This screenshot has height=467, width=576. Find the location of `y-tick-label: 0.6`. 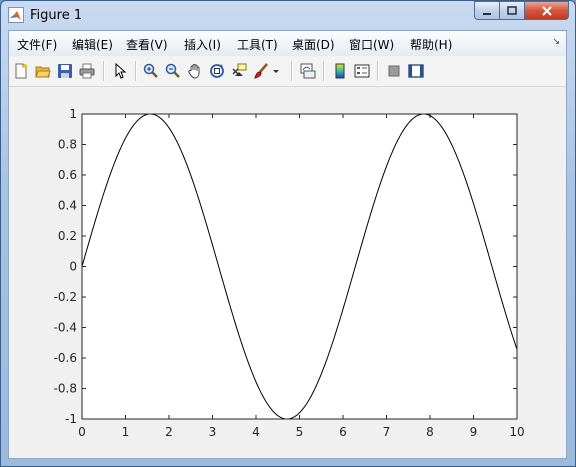

y-tick-label: 0.6 is located at coordinates (67, 175).